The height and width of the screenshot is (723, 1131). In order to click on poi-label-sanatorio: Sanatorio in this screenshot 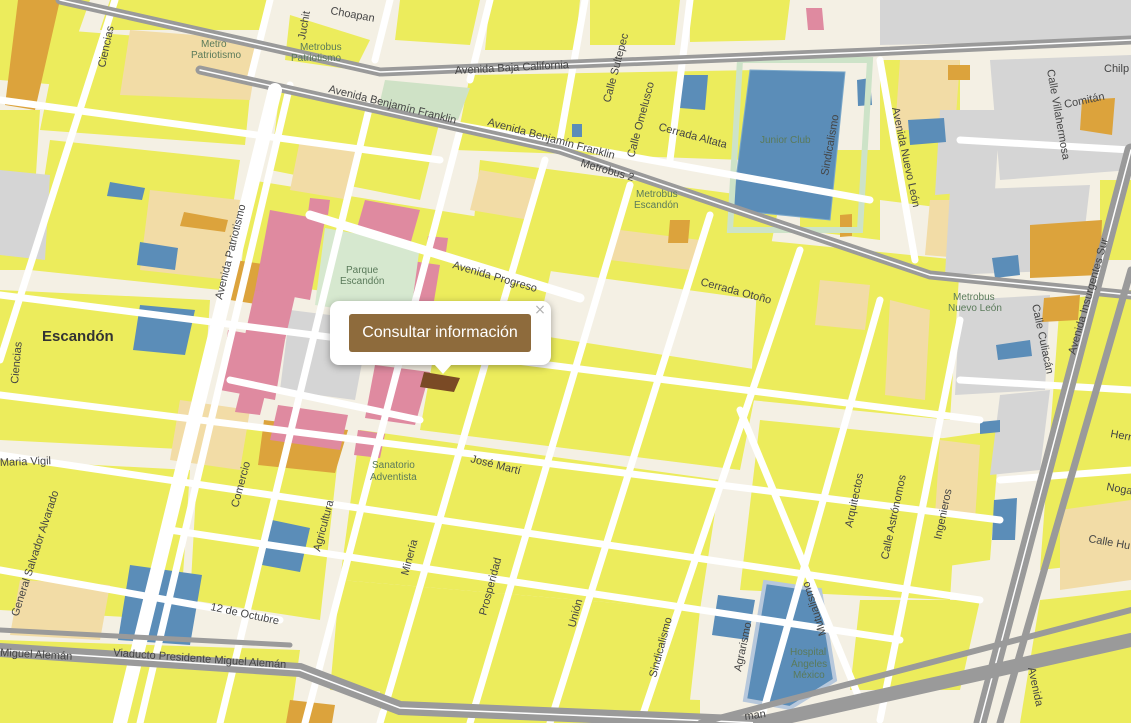, I will do `click(393, 465)`.